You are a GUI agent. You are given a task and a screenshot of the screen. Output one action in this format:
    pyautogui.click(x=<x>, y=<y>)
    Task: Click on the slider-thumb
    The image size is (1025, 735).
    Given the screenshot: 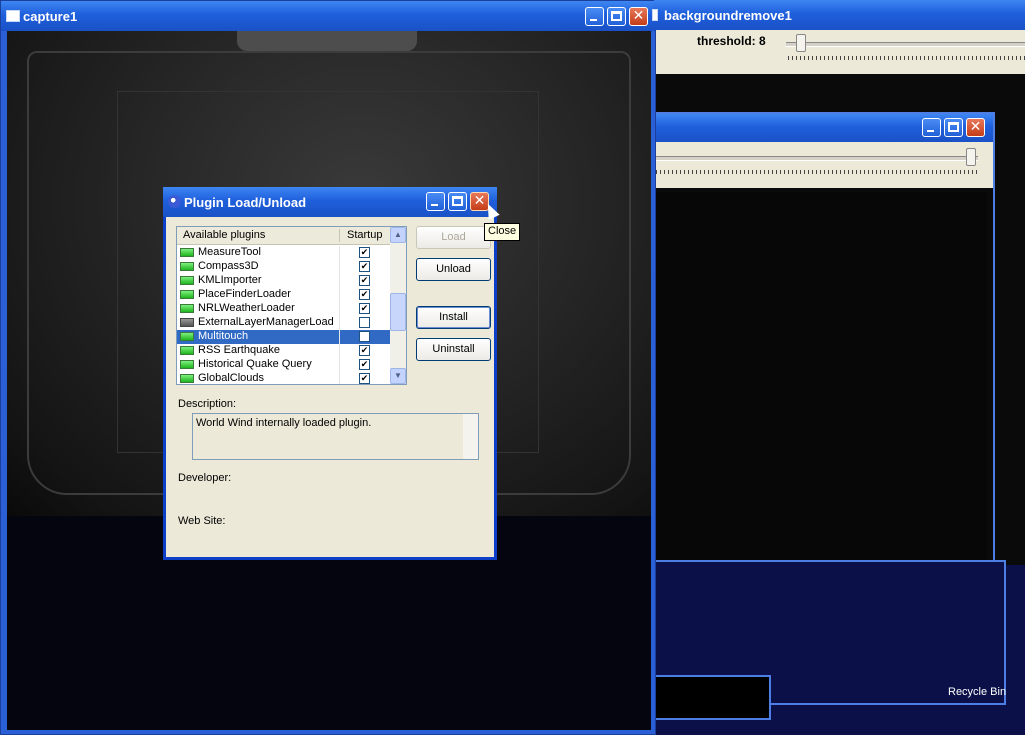 What is the action you would take?
    pyautogui.click(x=971, y=157)
    